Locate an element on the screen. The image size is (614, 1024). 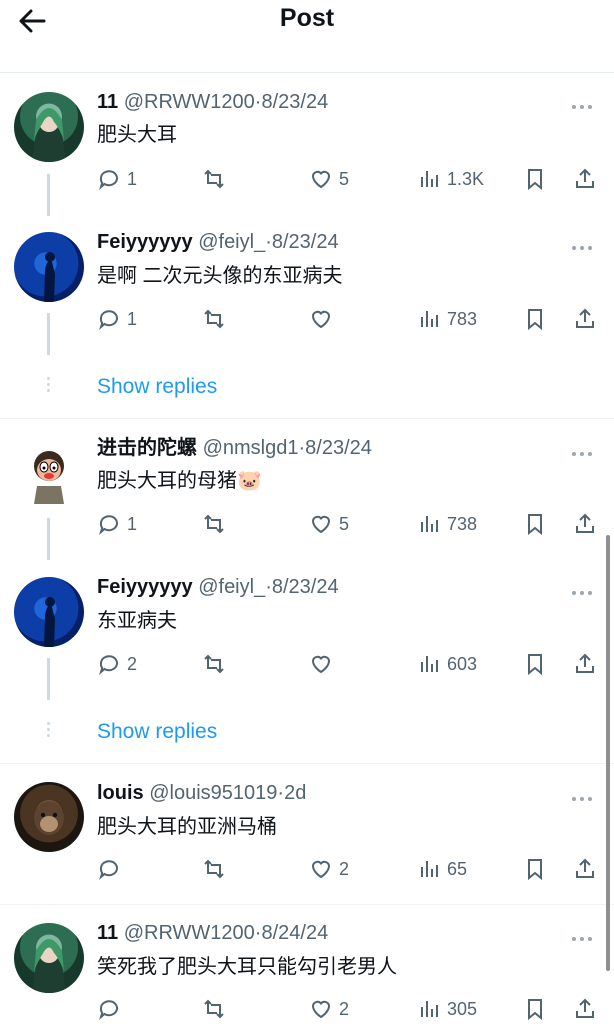
page-title: Post is located at coordinates (307, 18).